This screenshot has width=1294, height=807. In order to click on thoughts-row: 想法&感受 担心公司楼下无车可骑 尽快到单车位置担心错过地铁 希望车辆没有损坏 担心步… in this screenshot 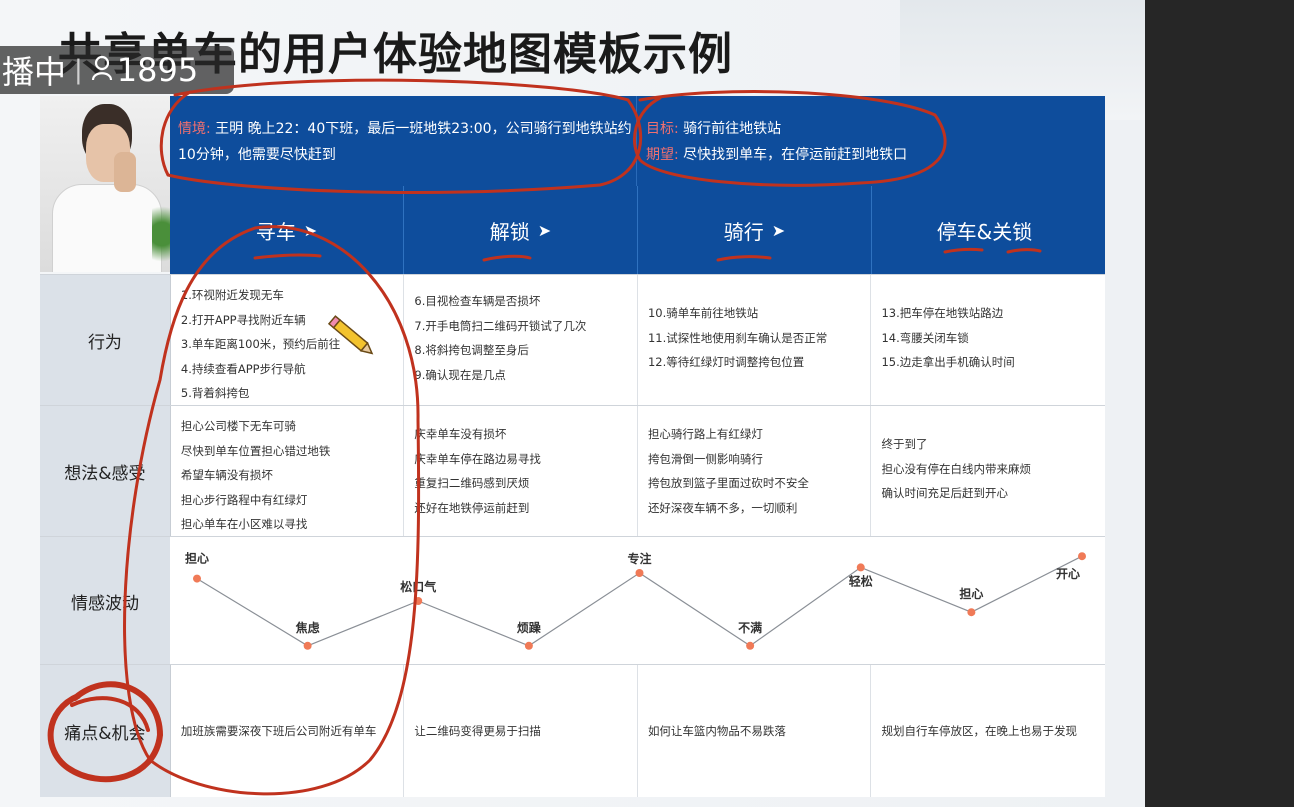, I will do `click(572, 471)`.